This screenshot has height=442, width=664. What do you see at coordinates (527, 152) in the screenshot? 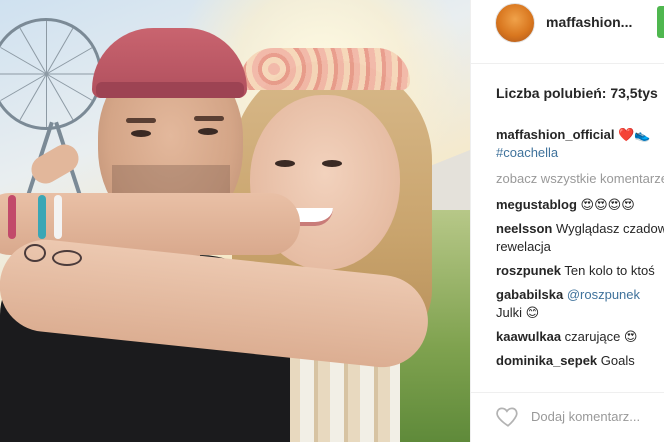
I see `caption-hashtag: #coachella` at bounding box center [527, 152].